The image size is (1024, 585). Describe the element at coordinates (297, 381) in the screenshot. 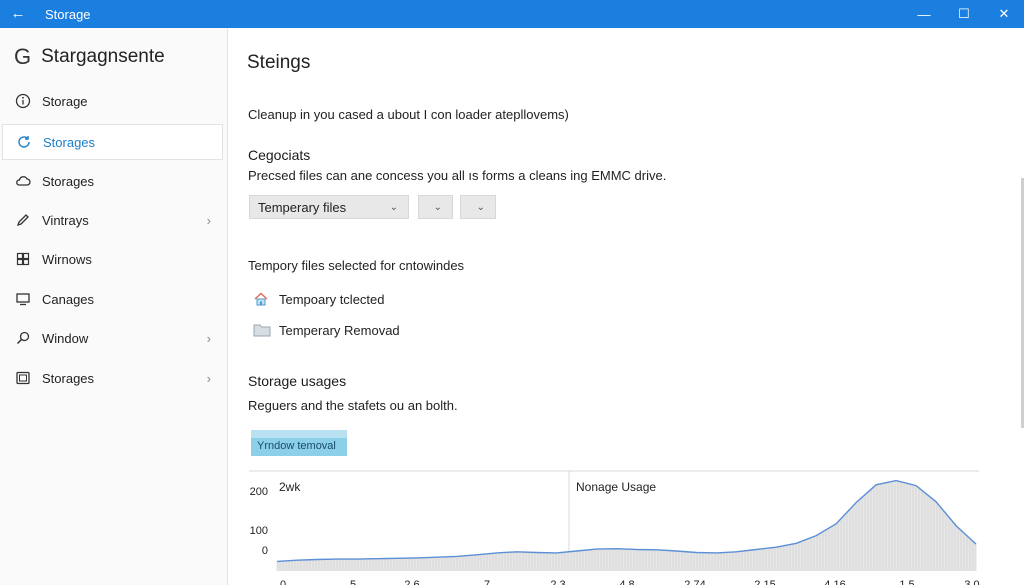

I see `section-title-usage: Storage usages` at that location.